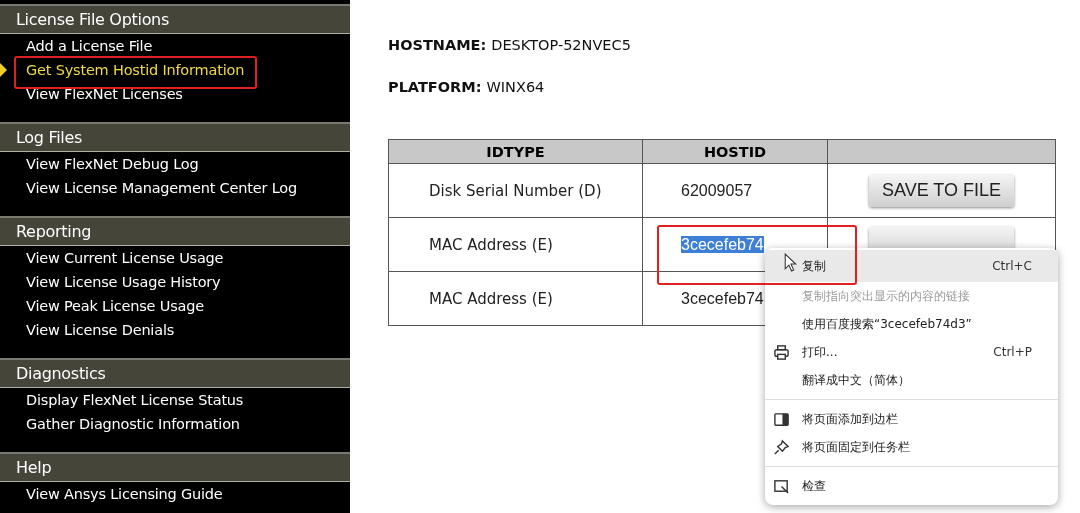 The image size is (1080, 513). Describe the element at coordinates (781, 419) in the screenshot. I see `sidebar-panel-icon` at that location.